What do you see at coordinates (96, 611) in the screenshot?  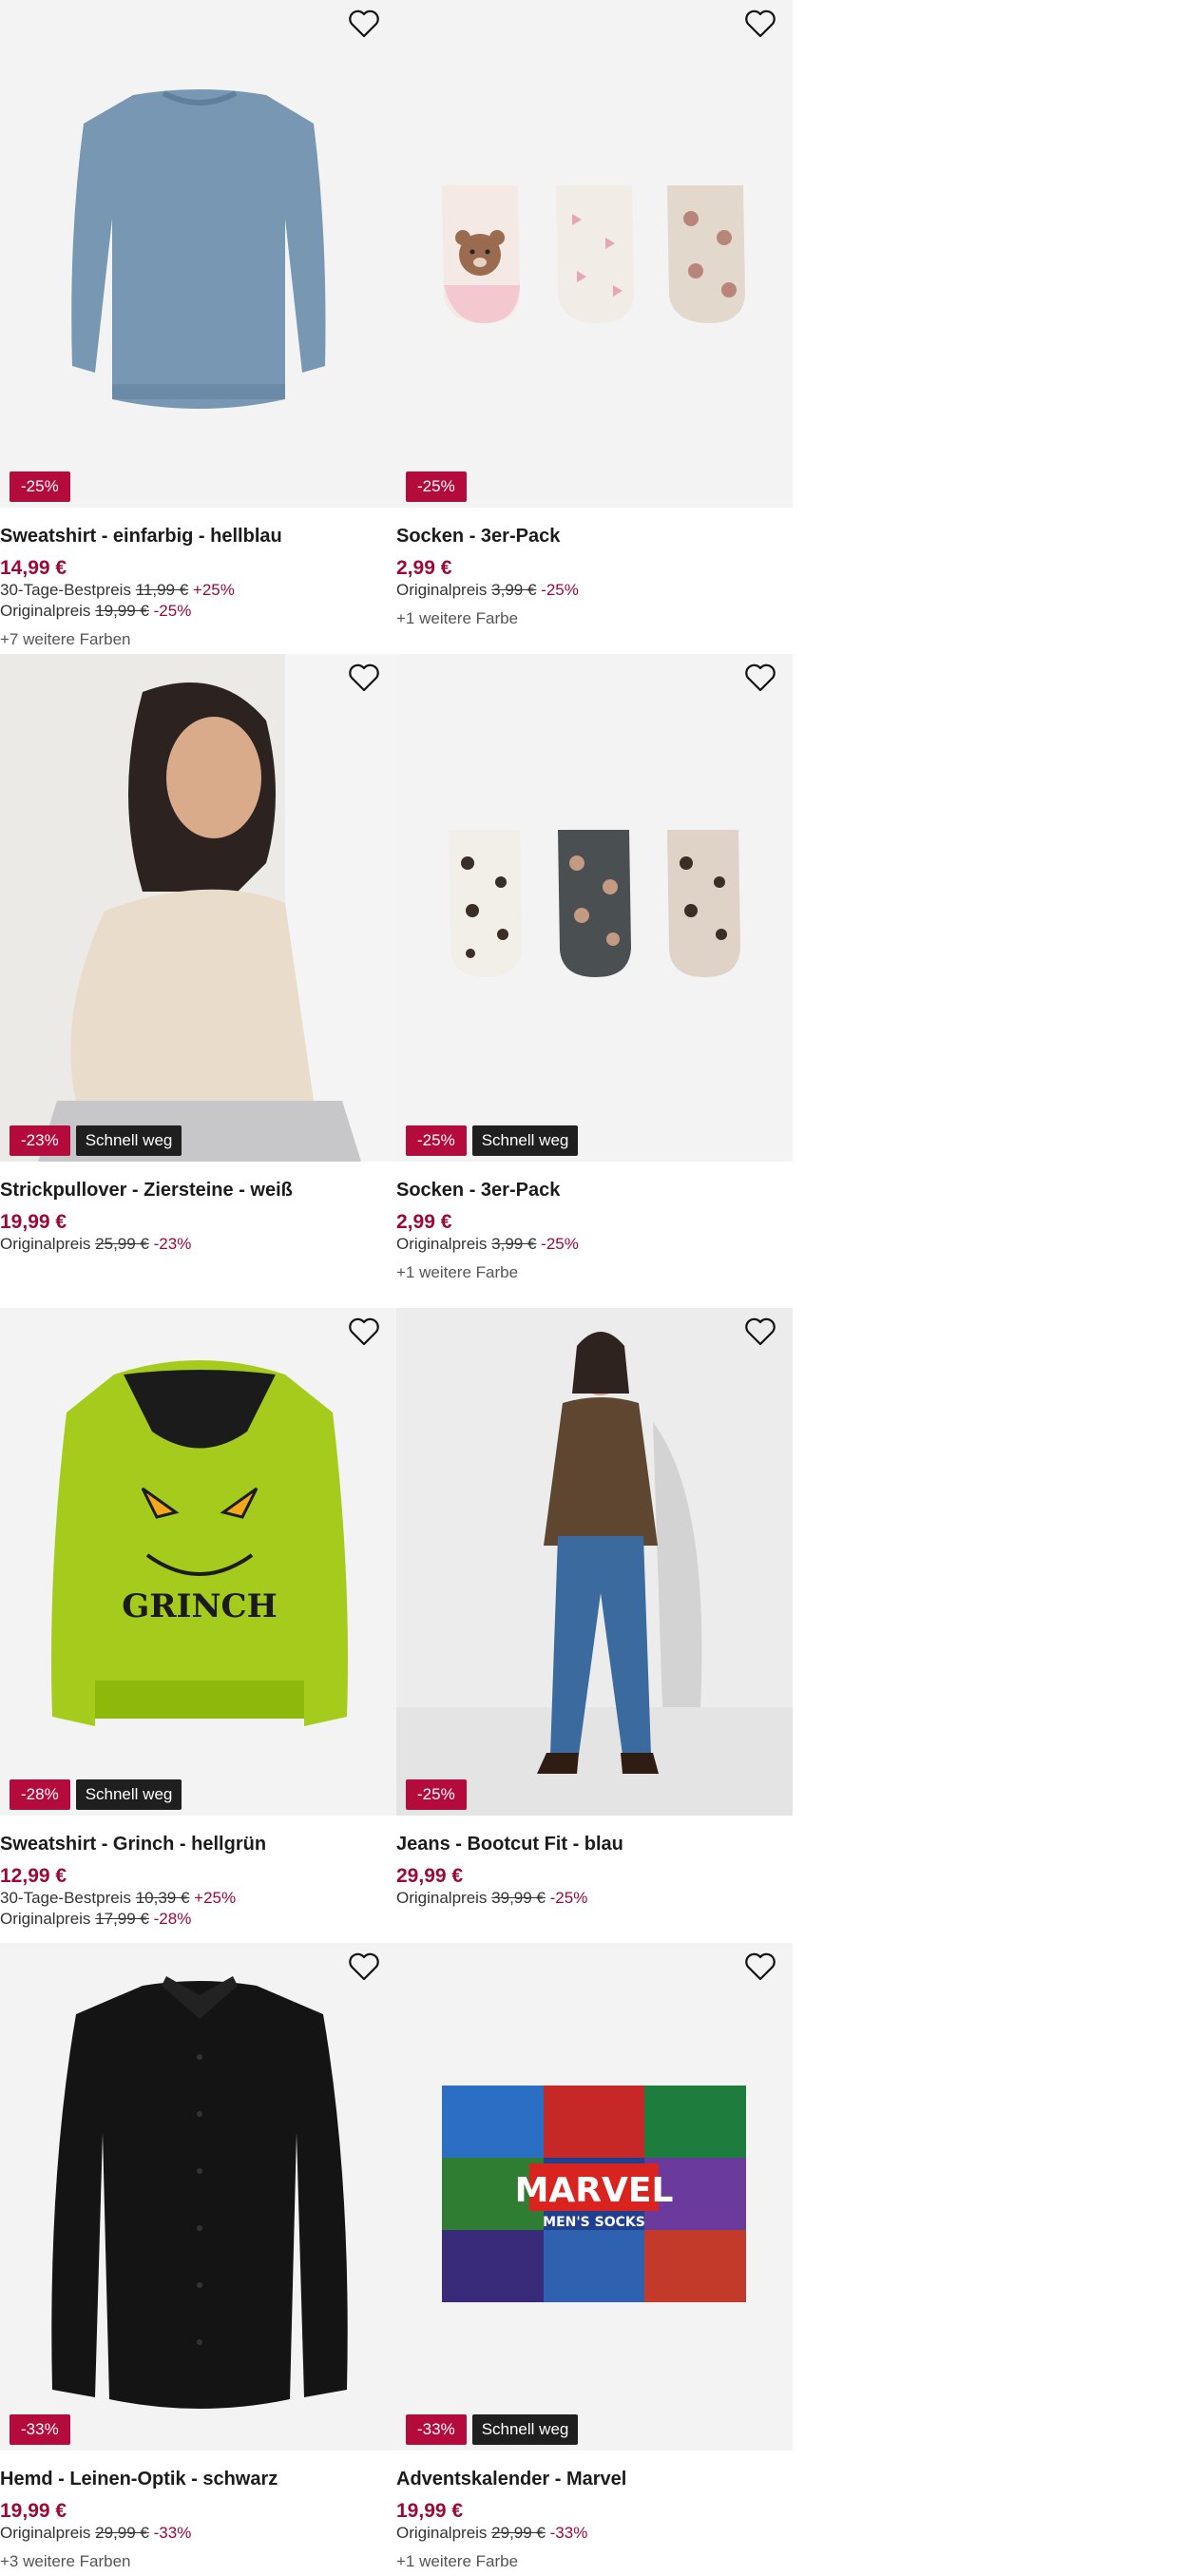 I see `original-price-line: Originalpreis 19,99 € -25%` at bounding box center [96, 611].